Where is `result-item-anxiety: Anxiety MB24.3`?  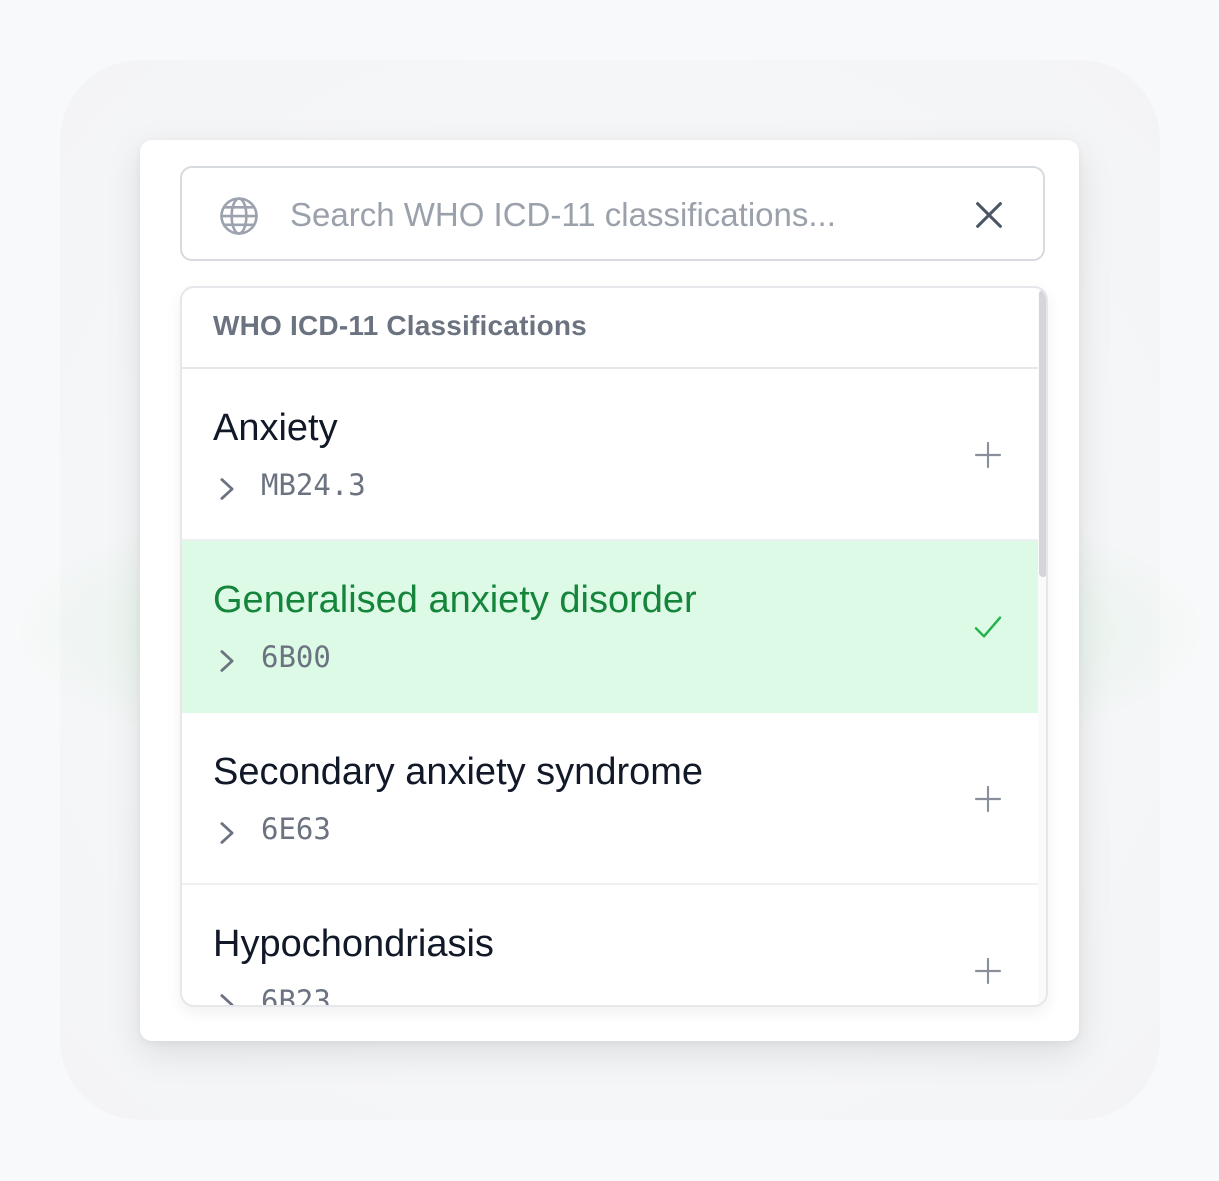
result-item-anxiety: Anxiety MB24.3 is located at coordinates (610, 455).